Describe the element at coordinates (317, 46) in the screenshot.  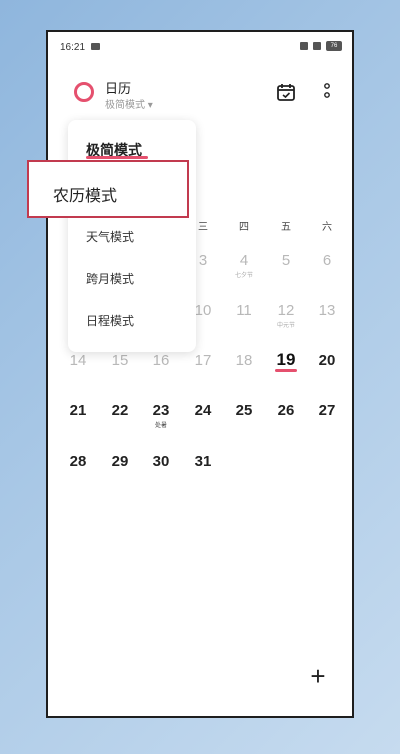
I see `wifi-icon` at that location.